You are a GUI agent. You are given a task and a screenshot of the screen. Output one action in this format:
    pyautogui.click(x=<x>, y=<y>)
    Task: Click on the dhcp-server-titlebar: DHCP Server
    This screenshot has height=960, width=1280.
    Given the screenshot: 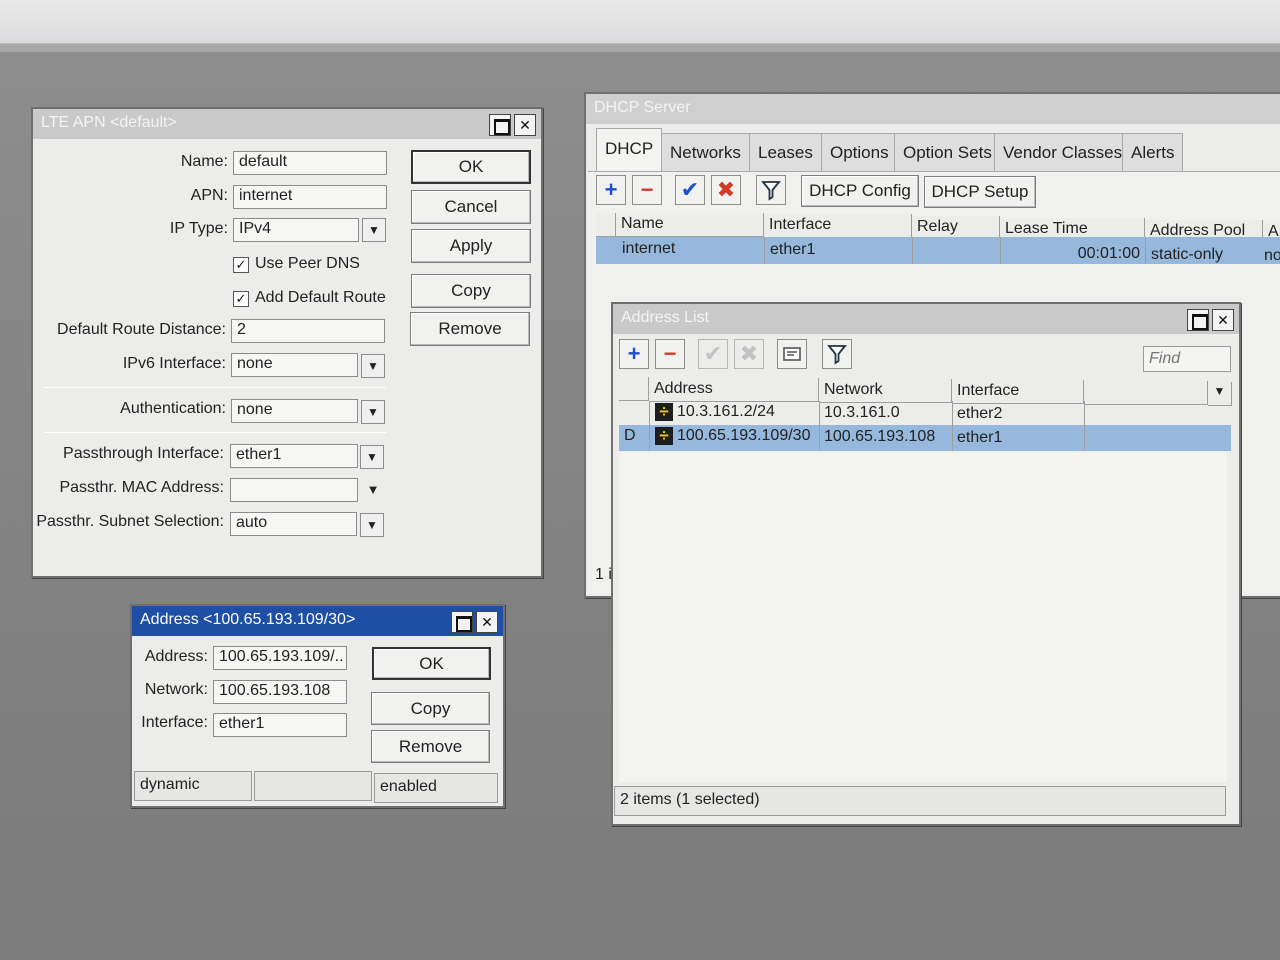 What is the action you would take?
    pyautogui.click(x=933, y=109)
    